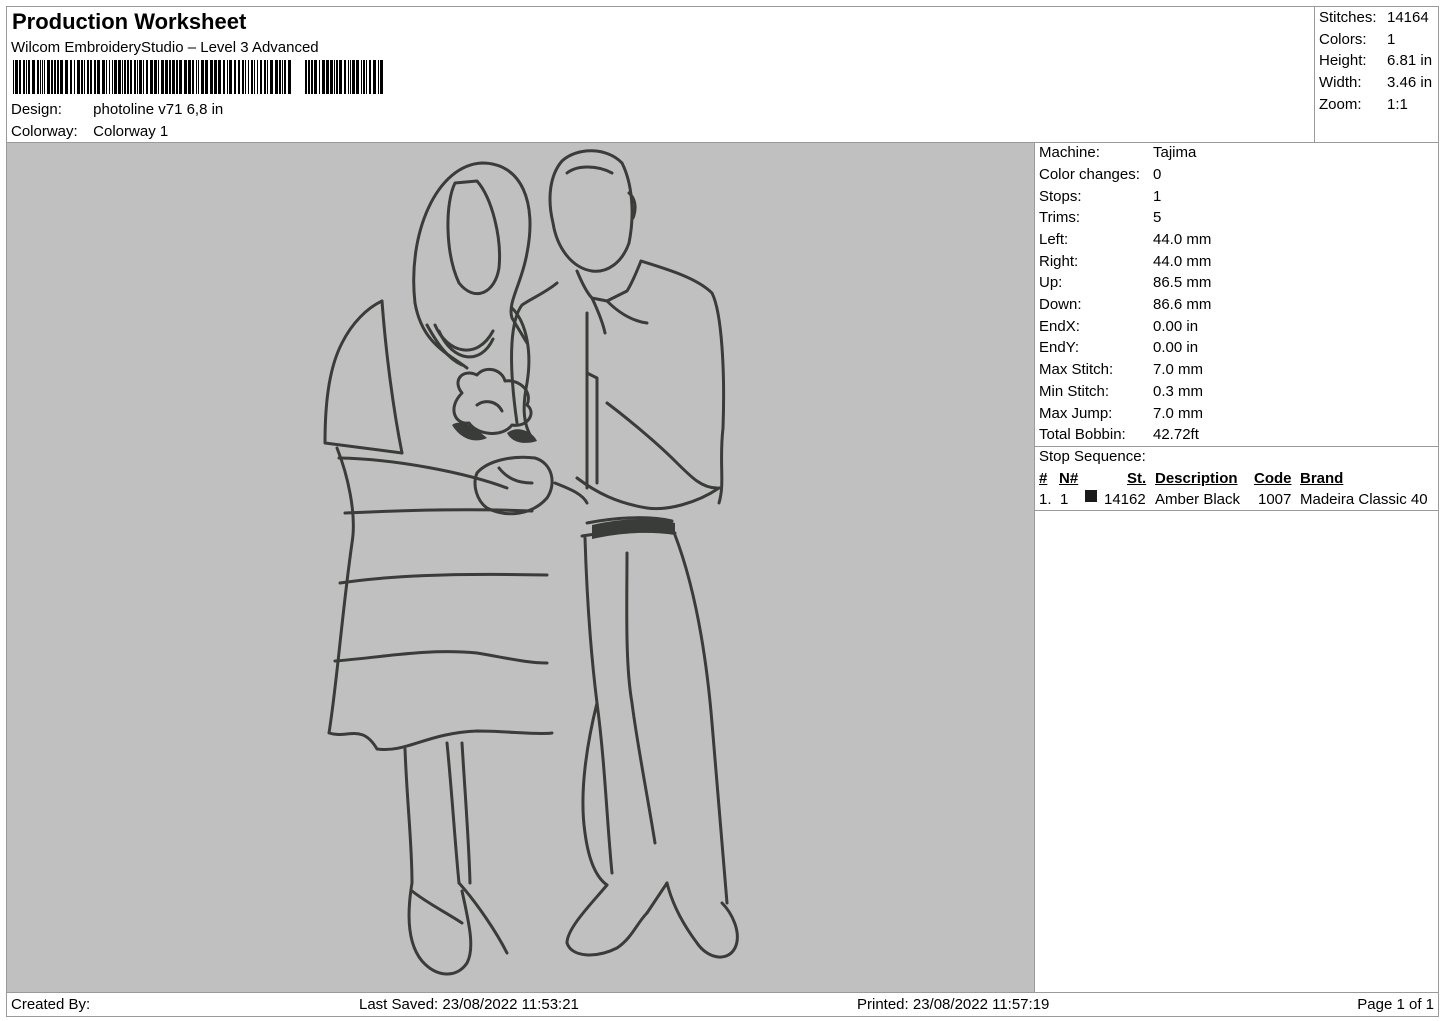 The width and height of the screenshot is (1445, 1021). I want to click on summary-label: Colors:, so click(1343, 39).